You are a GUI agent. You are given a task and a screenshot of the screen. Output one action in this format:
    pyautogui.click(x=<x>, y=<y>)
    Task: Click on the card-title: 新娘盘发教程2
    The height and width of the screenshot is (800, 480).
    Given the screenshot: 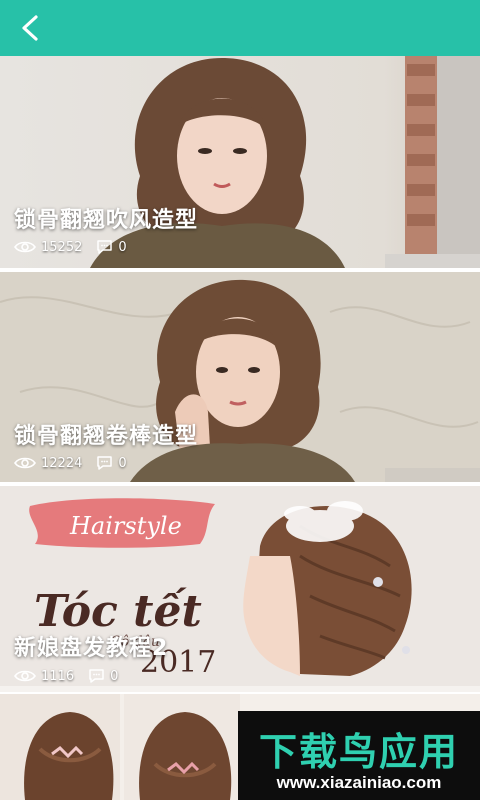 What is the action you would take?
    pyautogui.click(x=91, y=648)
    